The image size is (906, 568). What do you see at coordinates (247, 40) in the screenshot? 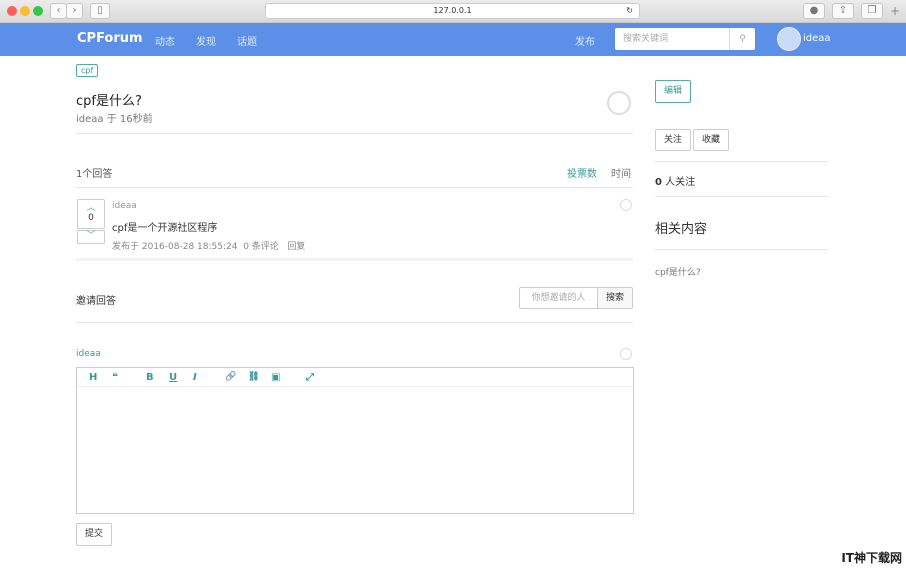
I see `nav-topics: 话题` at bounding box center [247, 40].